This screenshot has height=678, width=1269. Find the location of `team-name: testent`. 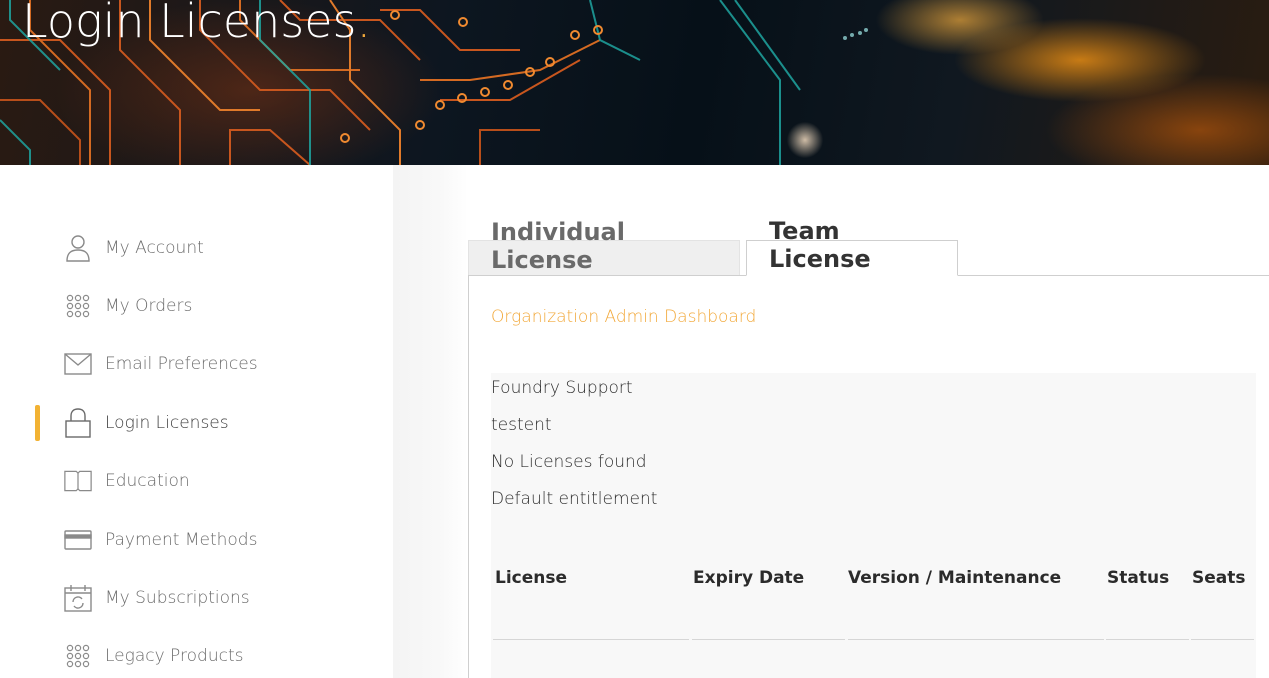

team-name: testent is located at coordinates (521, 425).